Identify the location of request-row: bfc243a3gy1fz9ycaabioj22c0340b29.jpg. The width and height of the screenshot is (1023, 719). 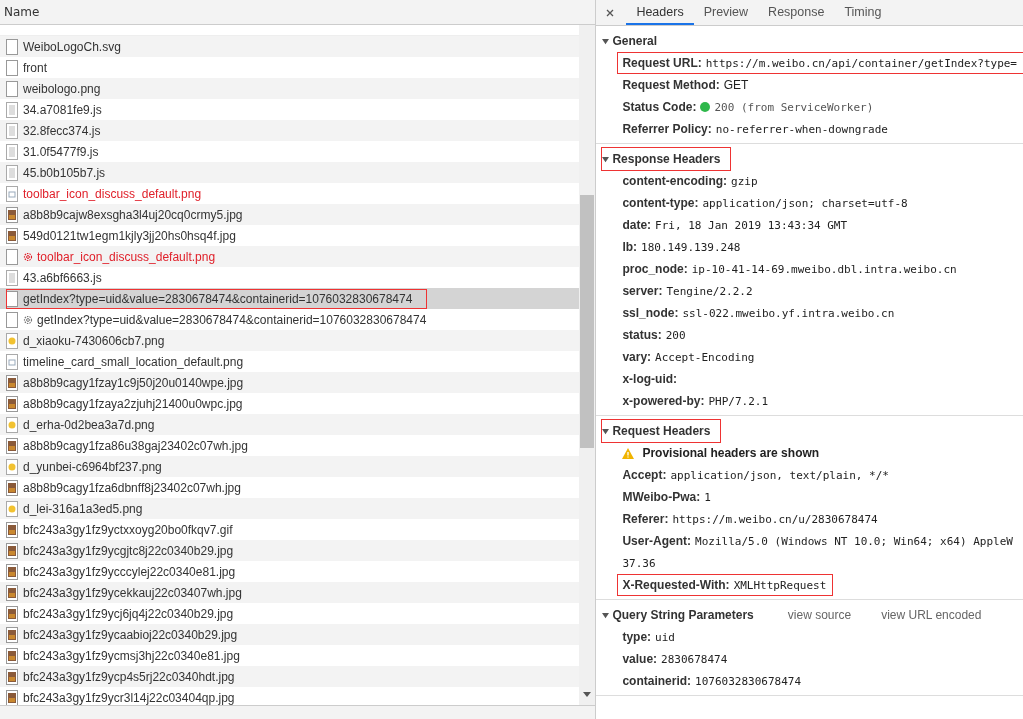
(290, 634).